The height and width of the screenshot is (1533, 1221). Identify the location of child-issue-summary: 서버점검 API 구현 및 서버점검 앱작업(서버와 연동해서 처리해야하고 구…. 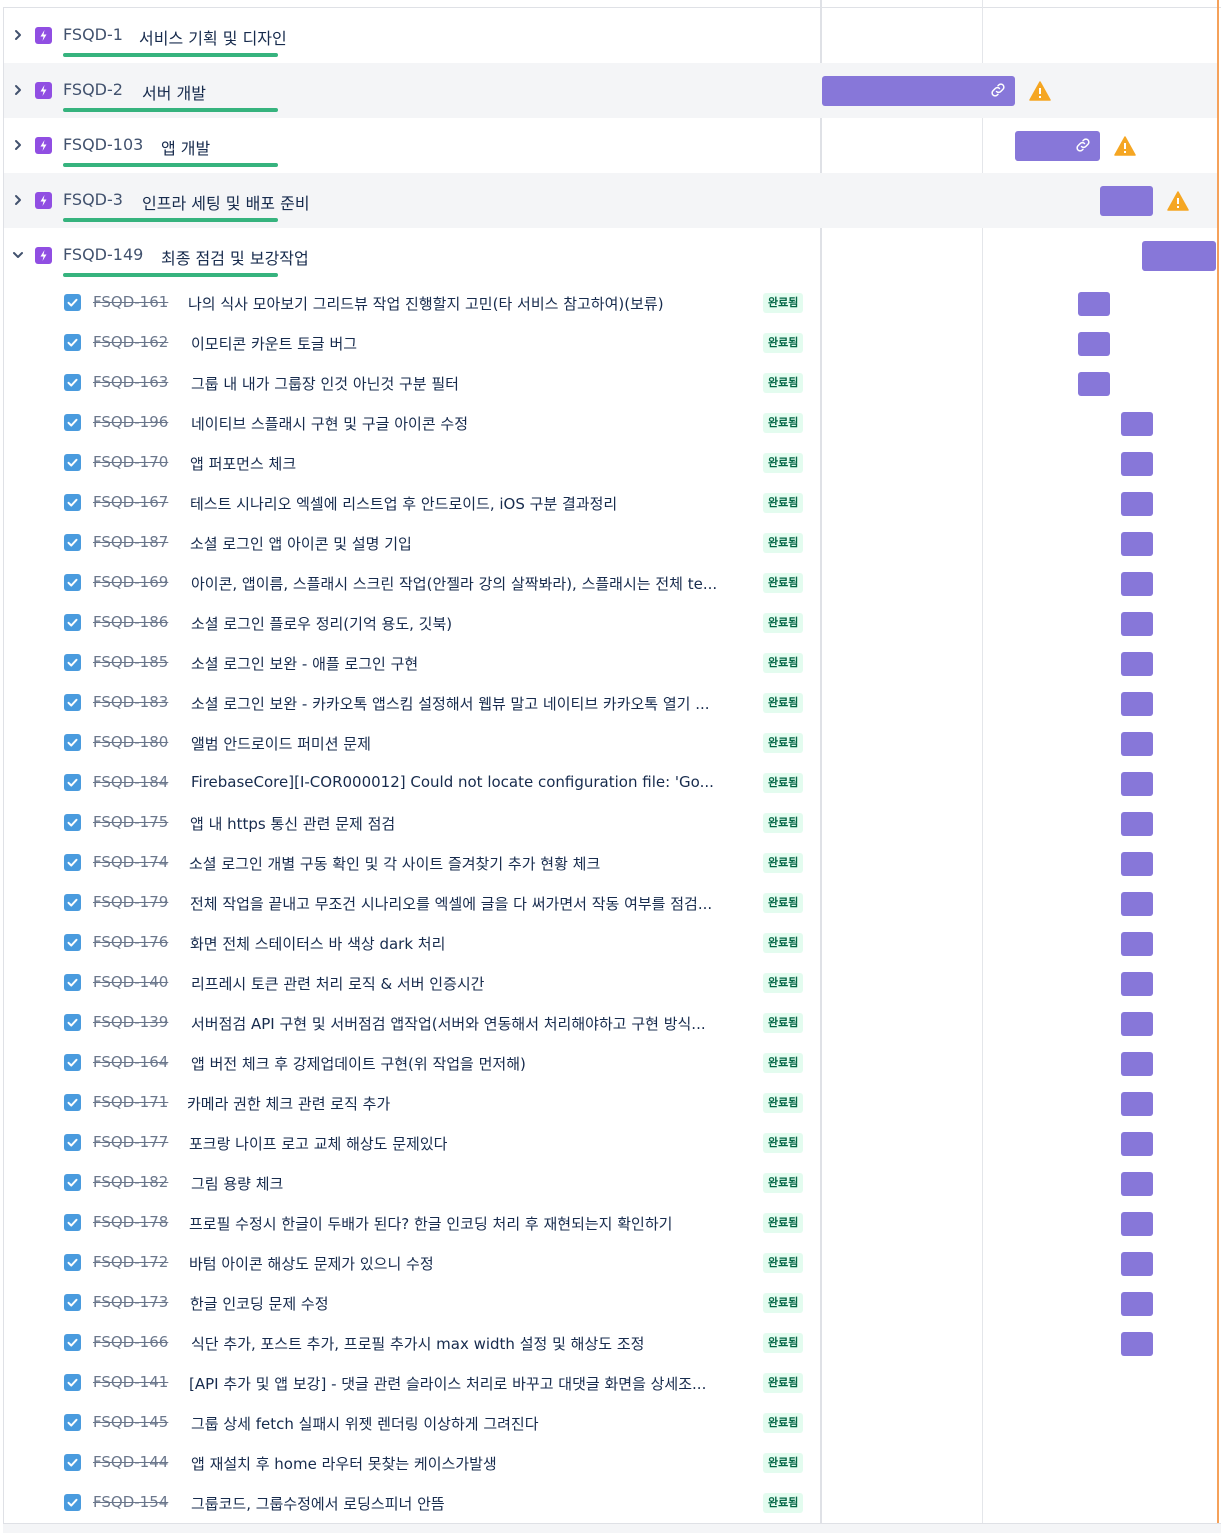
(448, 1023).